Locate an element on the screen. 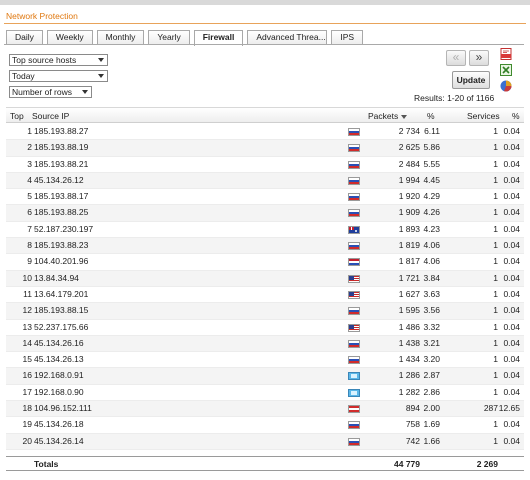 This screenshot has height=480, width=530. table-row: 10 13.84.34.94 1 721 3.84 1 0.04 is located at coordinates (265, 278).